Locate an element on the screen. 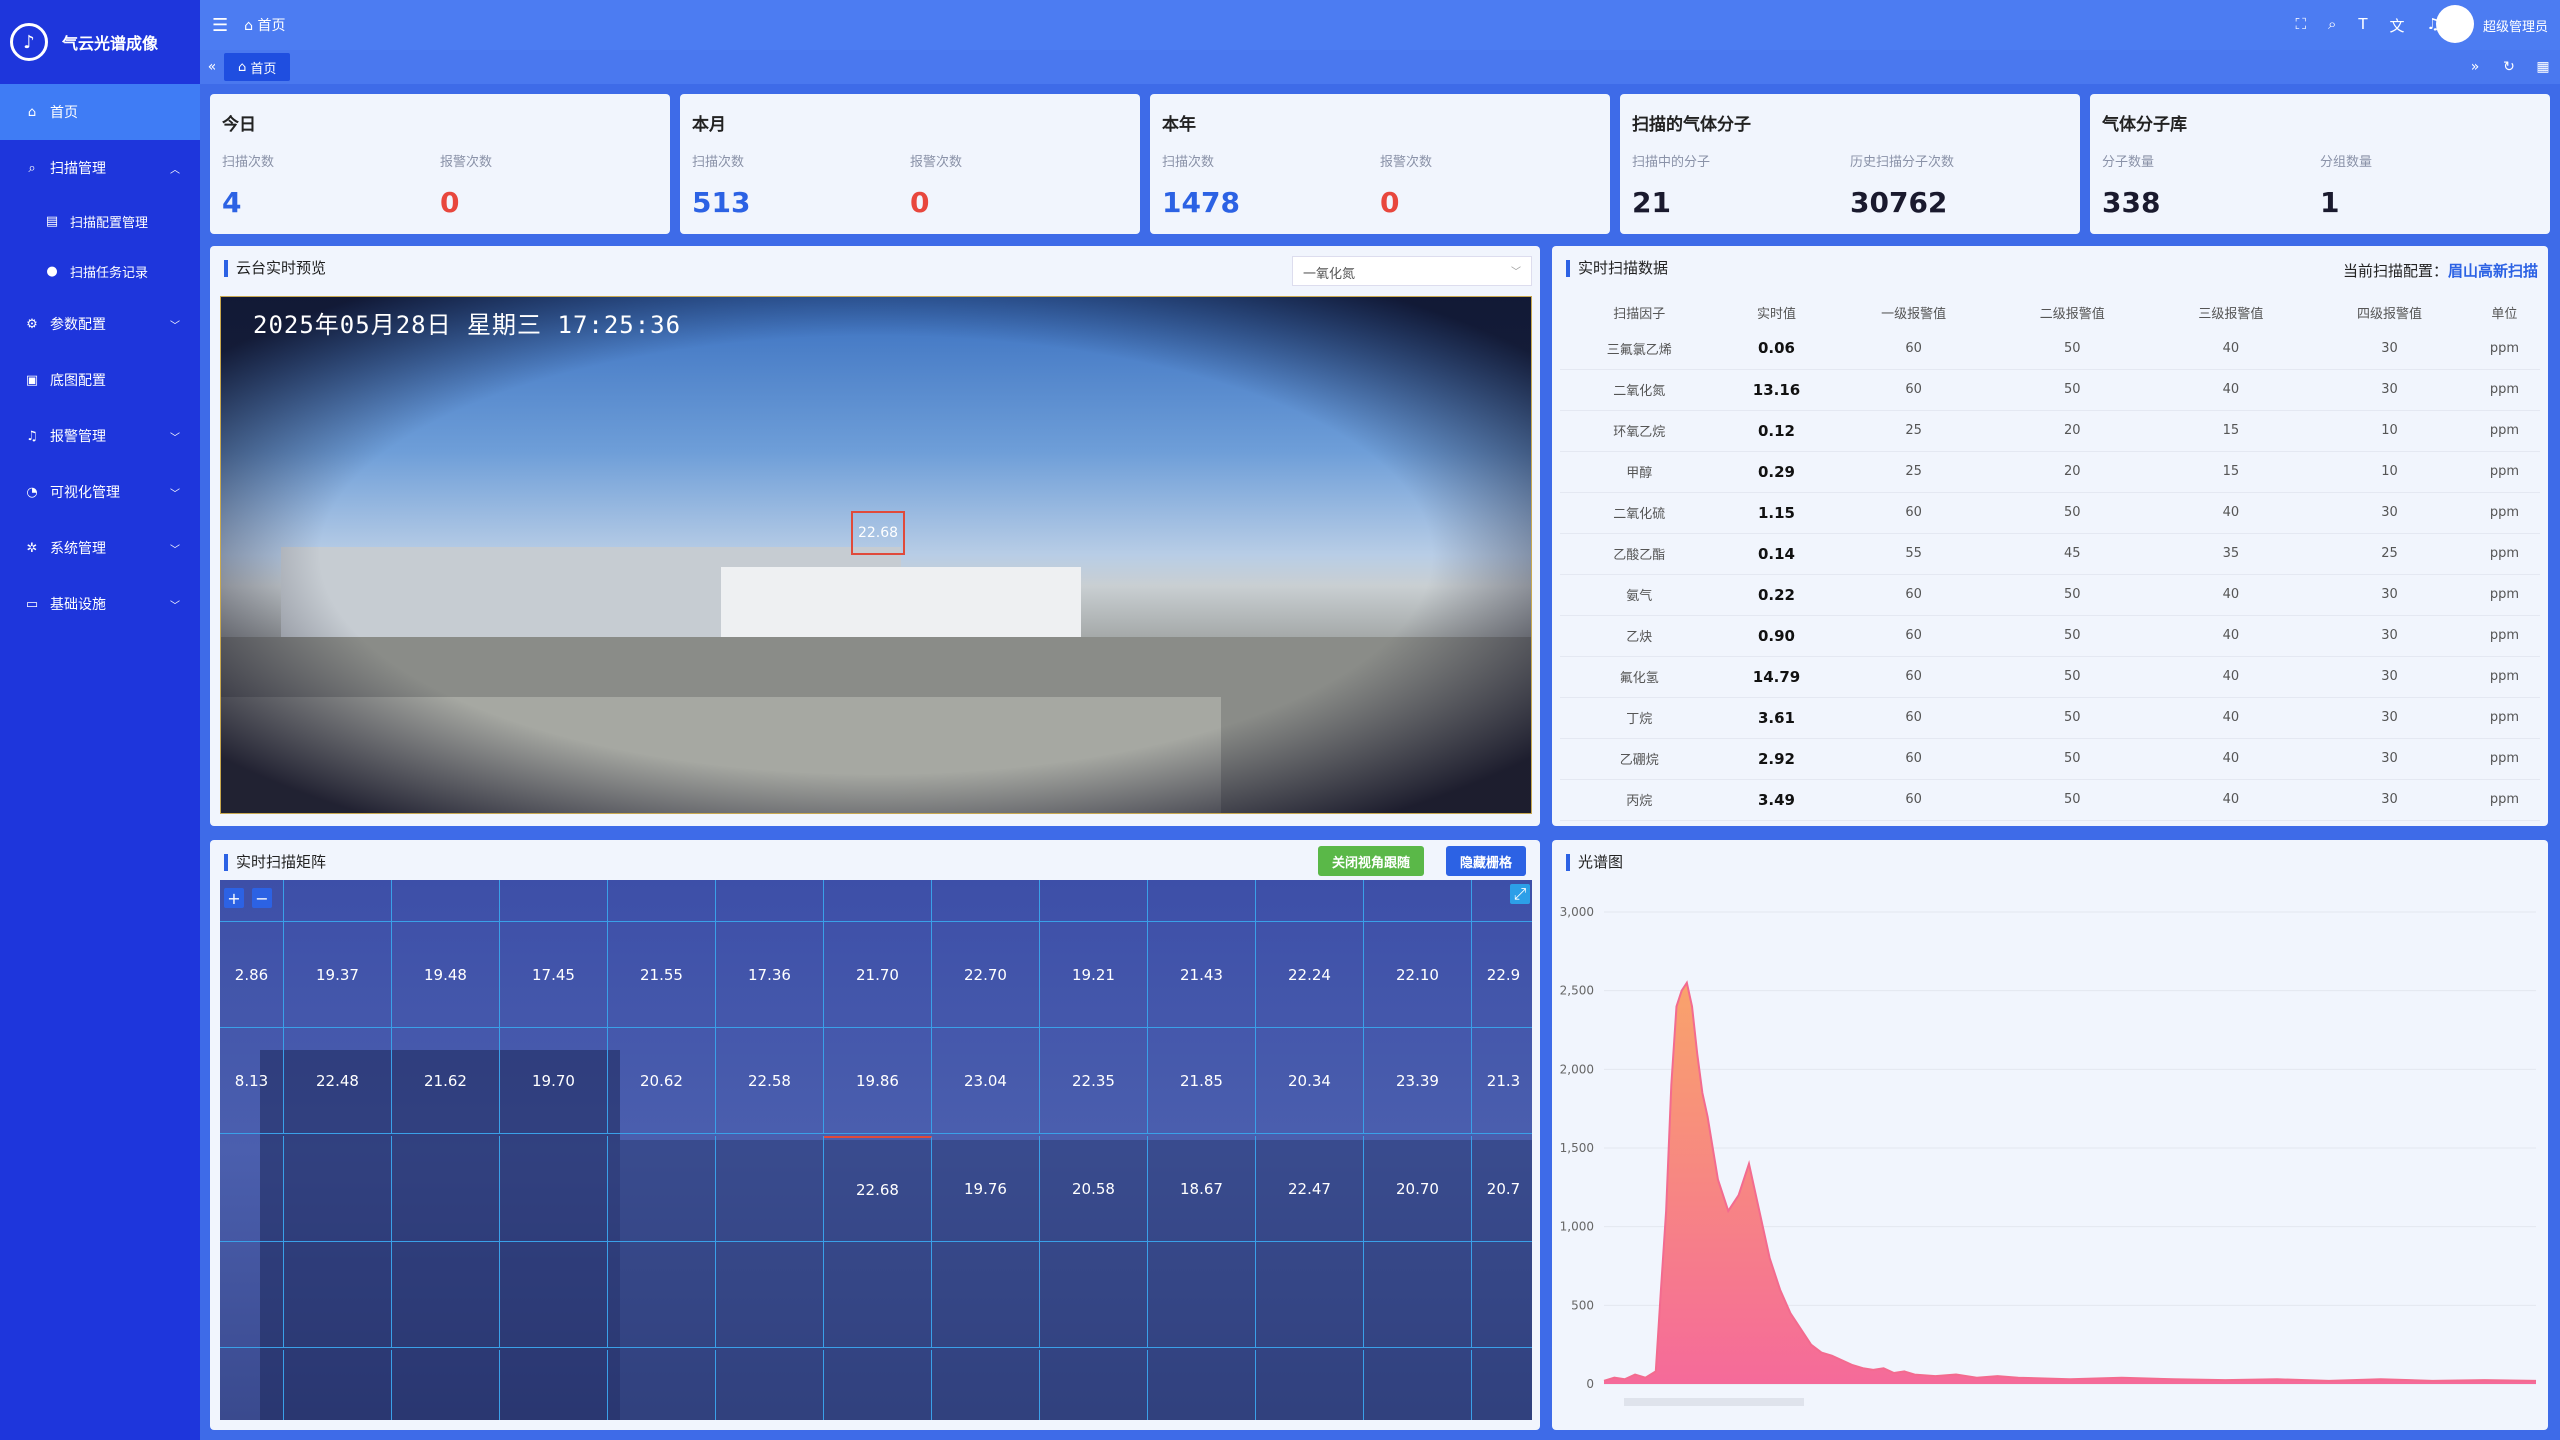 The width and height of the screenshot is (2560, 1440). zoom-in-button: + is located at coordinates (234, 898).